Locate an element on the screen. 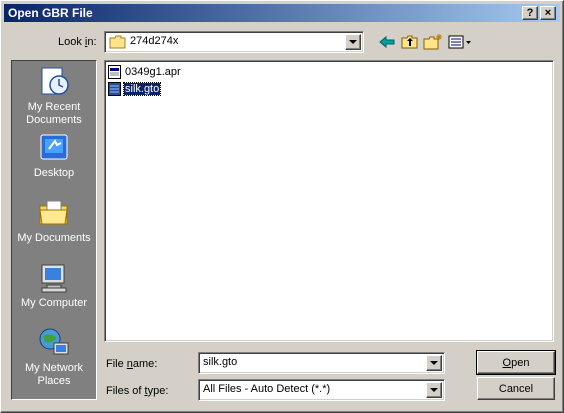 The height and width of the screenshot is (413, 564). file-name: 0349g1.apr is located at coordinates (153, 72).